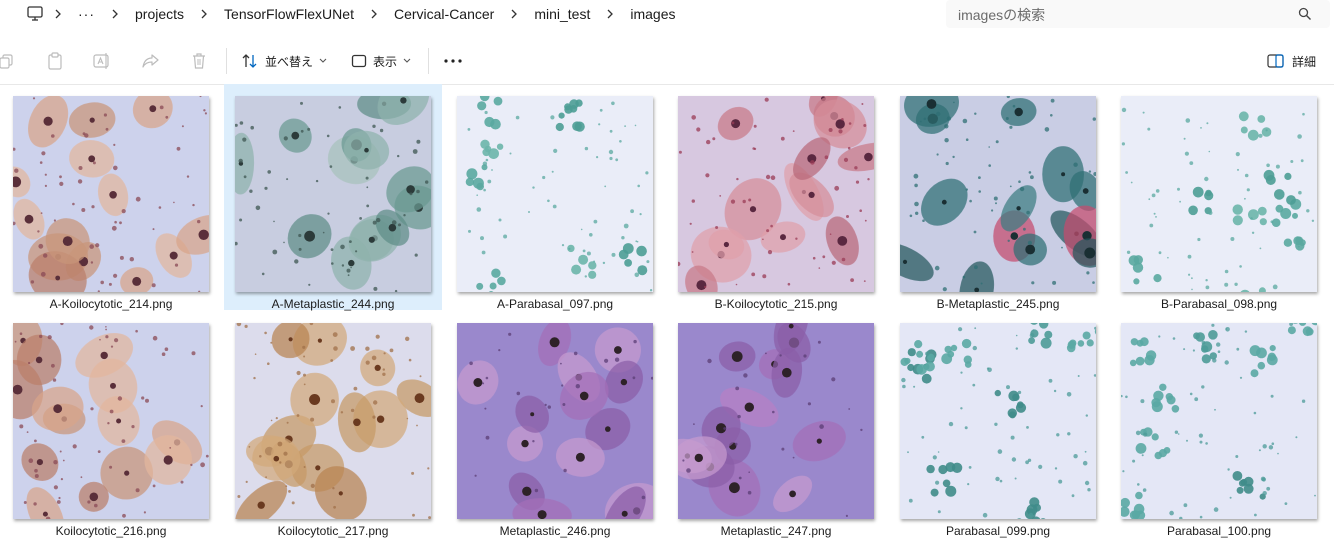 The height and width of the screenshot is (552, 1334). I want to click on computer-icon, so click(35, 14).